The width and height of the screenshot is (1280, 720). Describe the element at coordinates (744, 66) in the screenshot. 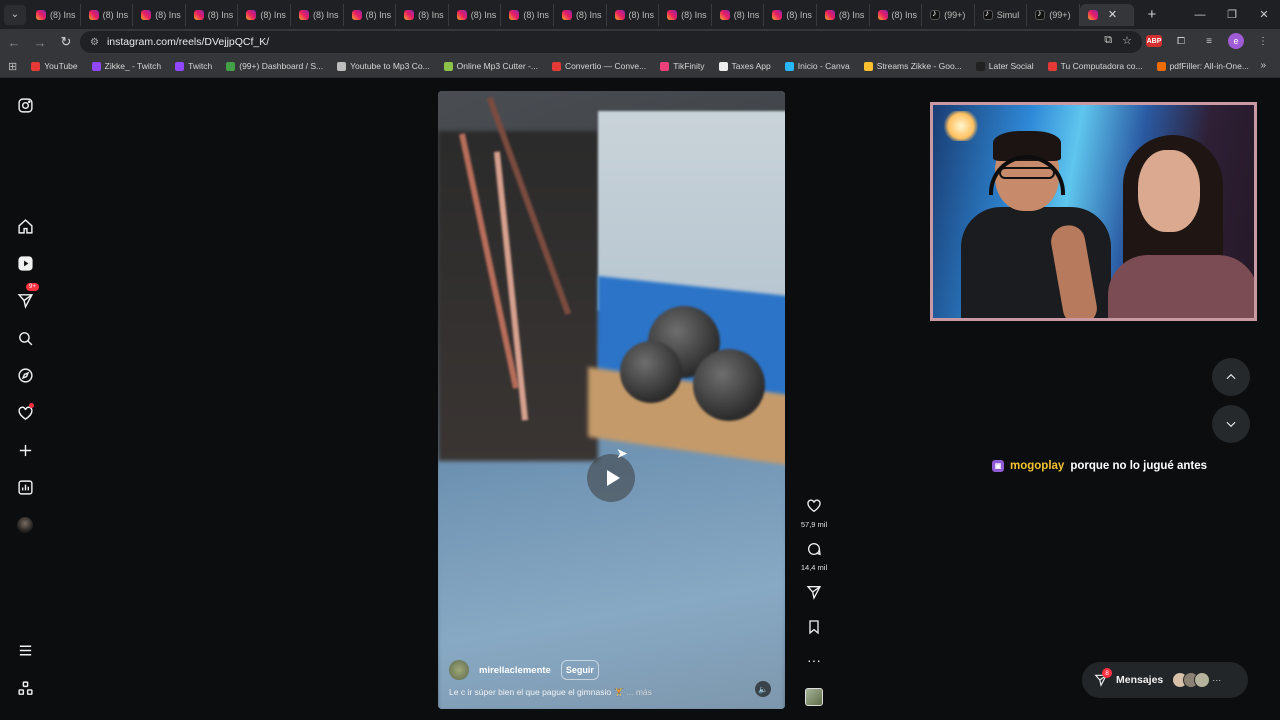

I see `bookmark-item: Taxes App` at that location.